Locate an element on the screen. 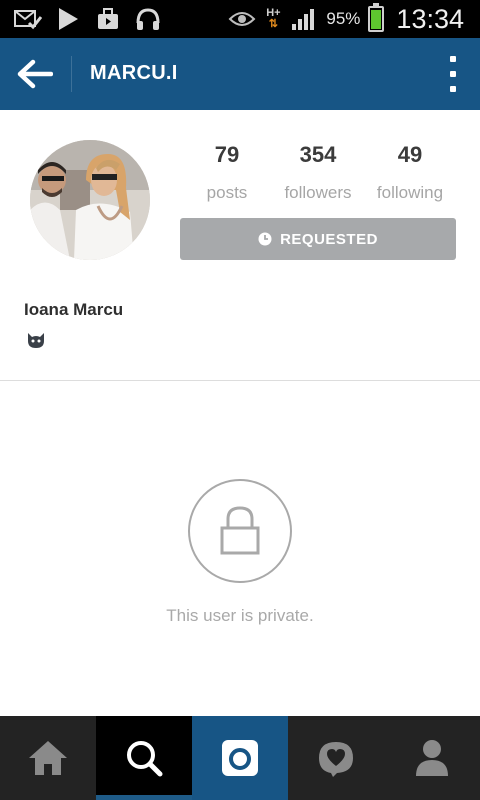 This screenshot has height=800, width=480. status-bar: H+⇅ 95% 13:34 is located at coordinates (240, 19).